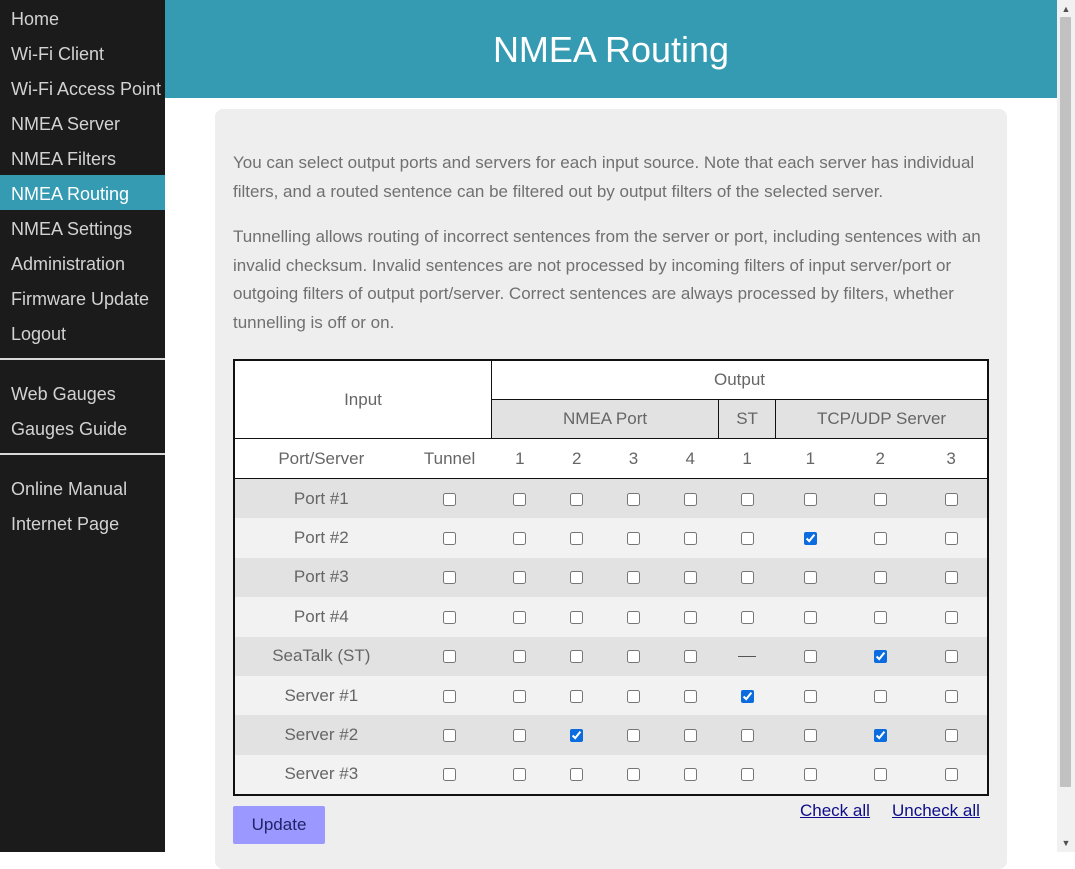  Describe the element at coordinates (82, 262) in the screenshot. I see `nav-item-administration: Administration` at that location.